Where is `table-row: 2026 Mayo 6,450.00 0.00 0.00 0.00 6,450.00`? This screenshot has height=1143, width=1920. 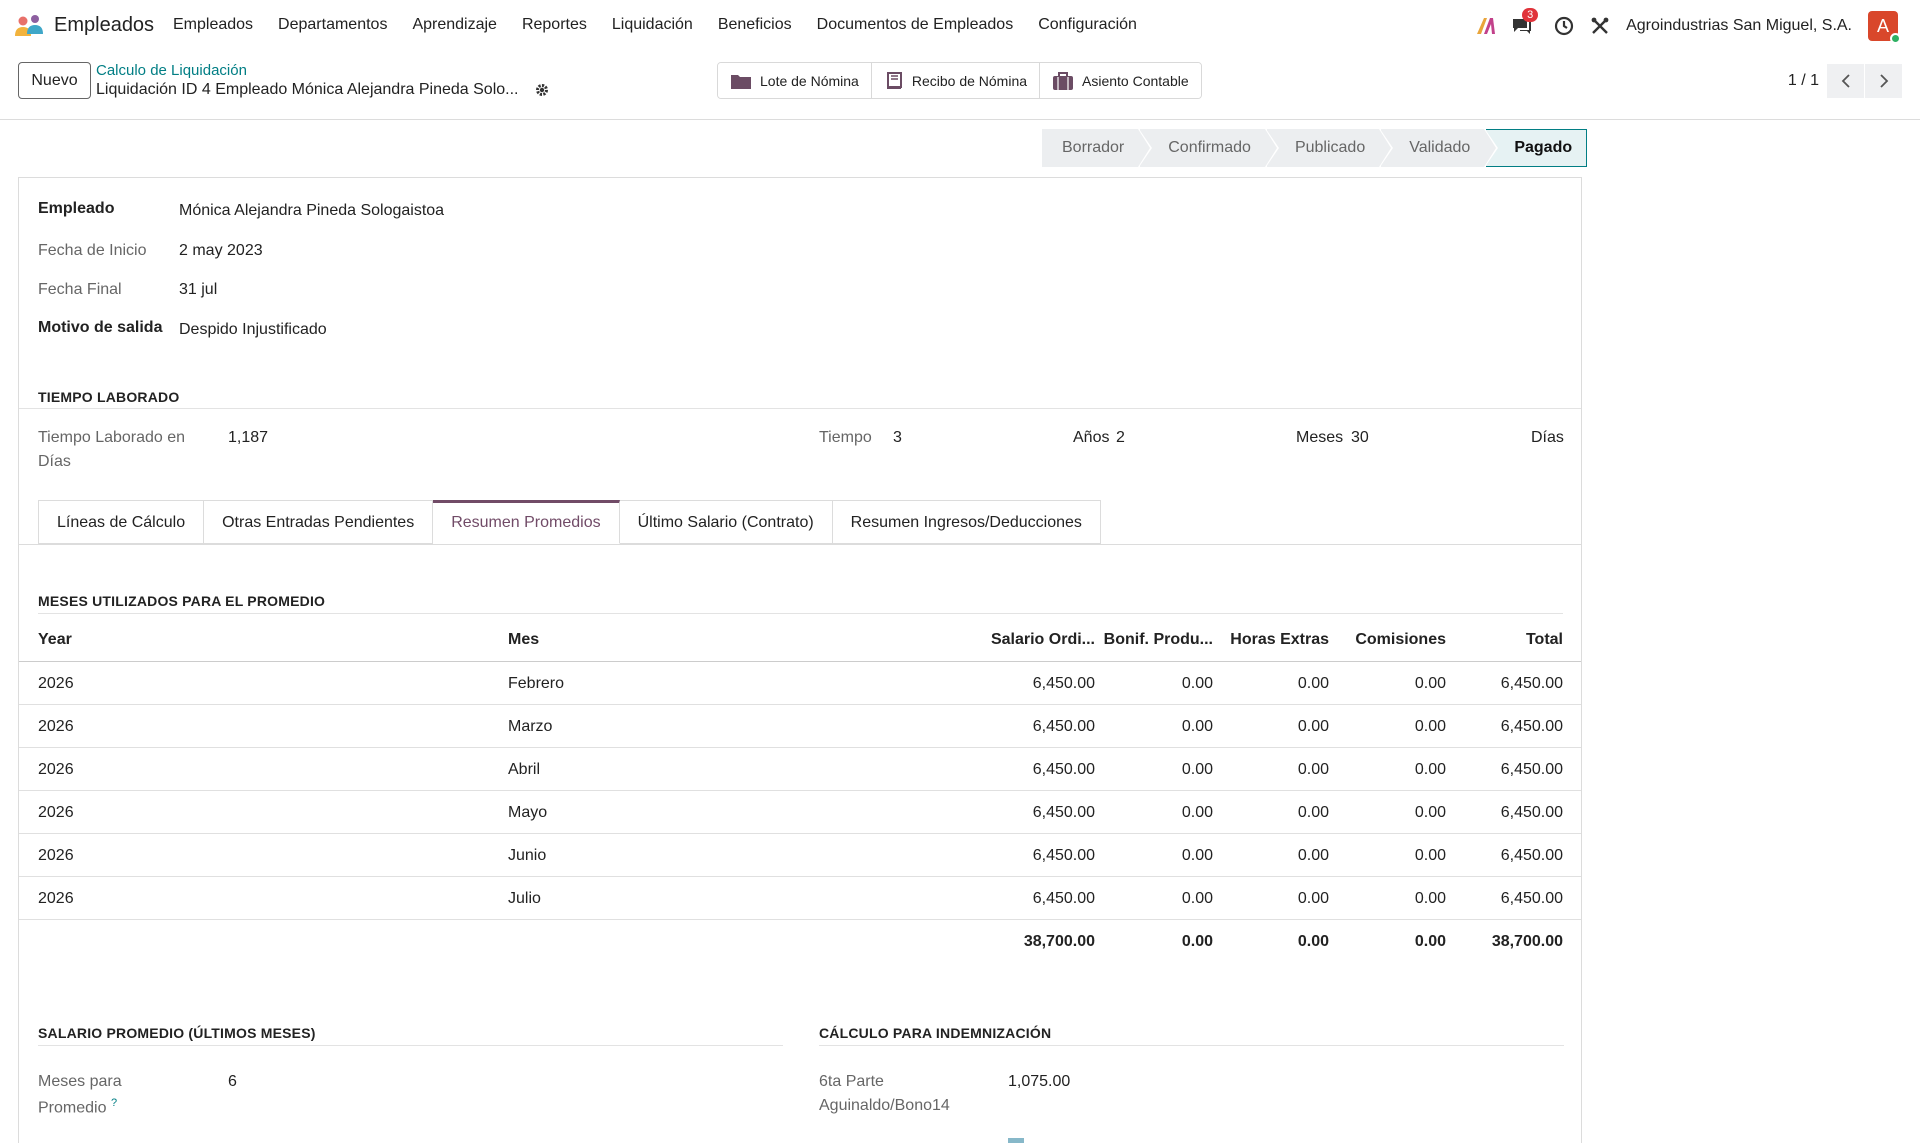 table-row: 2026 Mayo 6,450.00 0.00 0.00 0.00 6,450.00 is located at coordinates (800, 812).